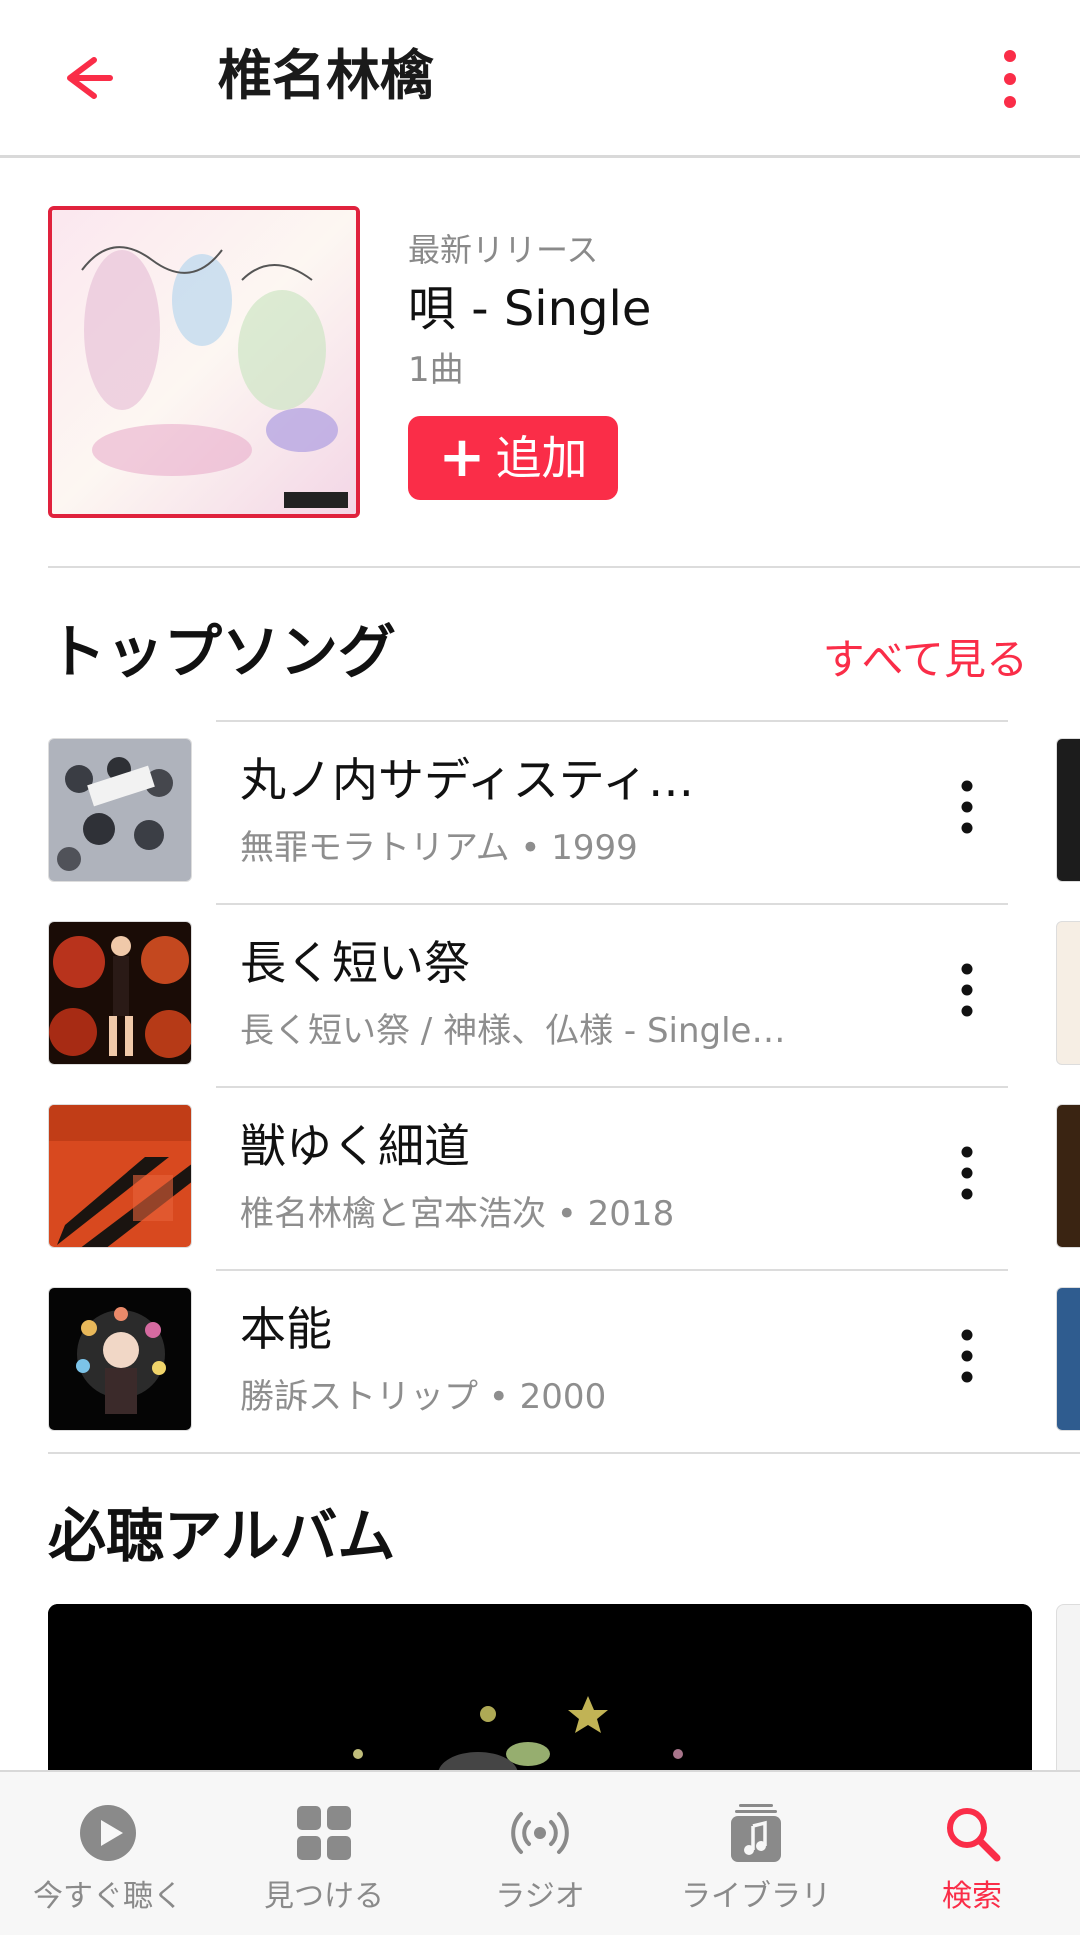  I want to click on tab-bar: 今すぐ聴く 見つける ラジオ ライブラリ 検索, so click(540, 1852).